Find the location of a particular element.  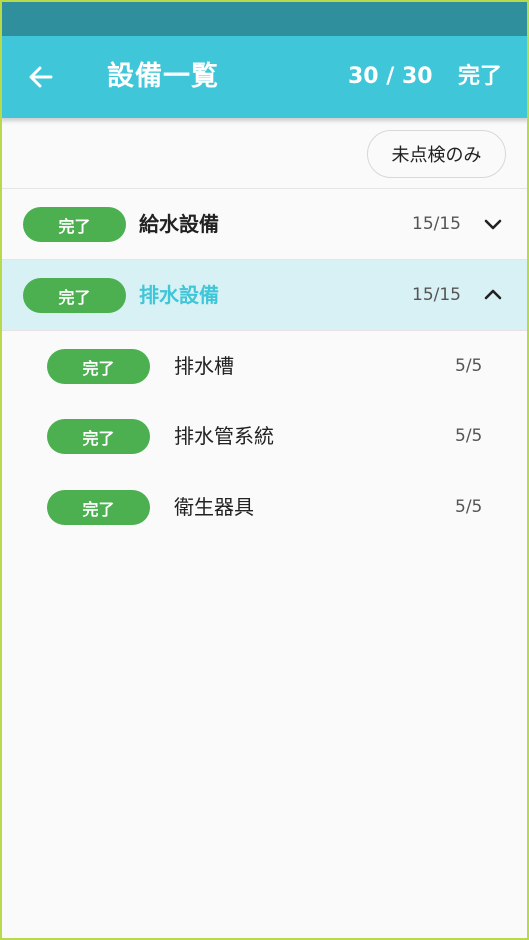

status-bar is located at coordinates (264, 18).